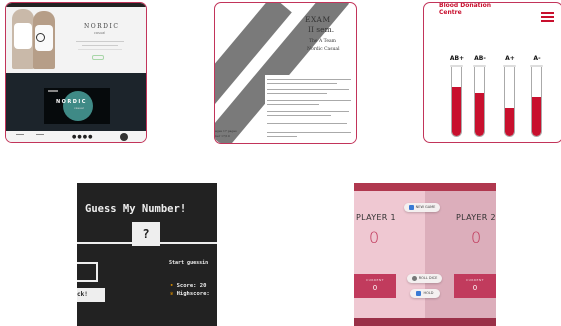 The width and height of the screenshot is (561, 326). I want to click on hamburger-menu-icon, so click(547, 17).